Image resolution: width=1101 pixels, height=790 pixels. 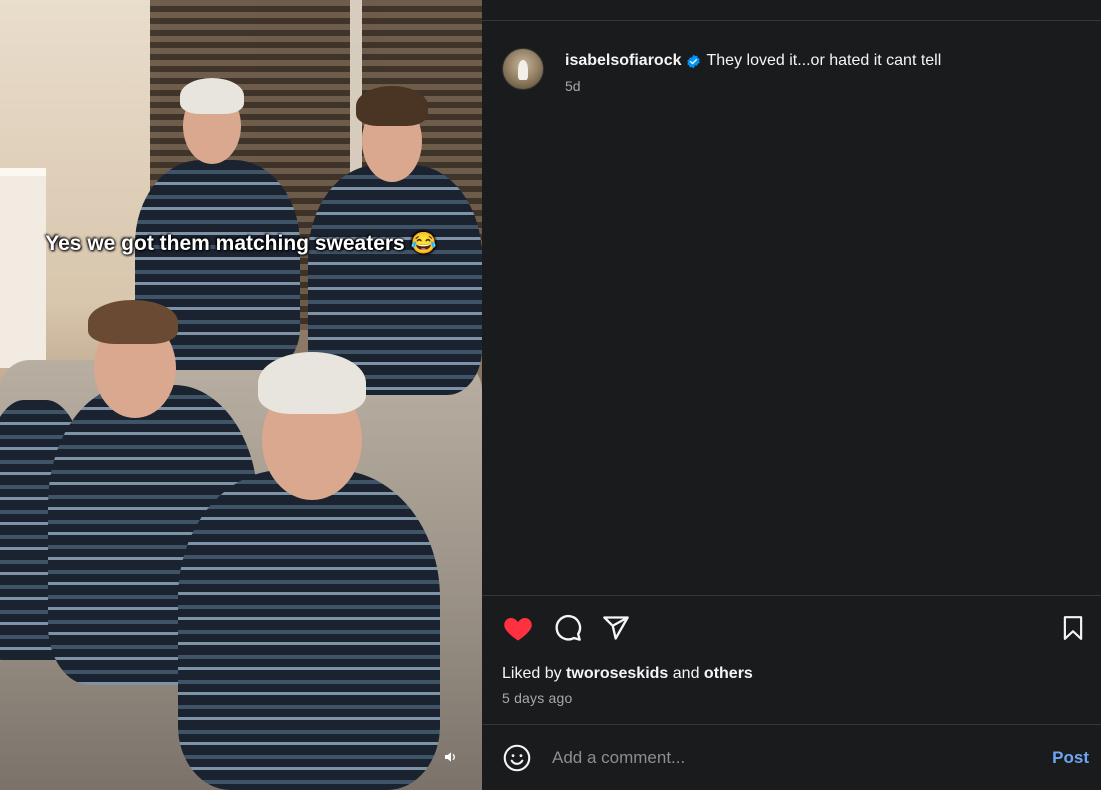 I want to click on likes-summary: Liked by tworoseskids and others, so click(x=627, y=674).